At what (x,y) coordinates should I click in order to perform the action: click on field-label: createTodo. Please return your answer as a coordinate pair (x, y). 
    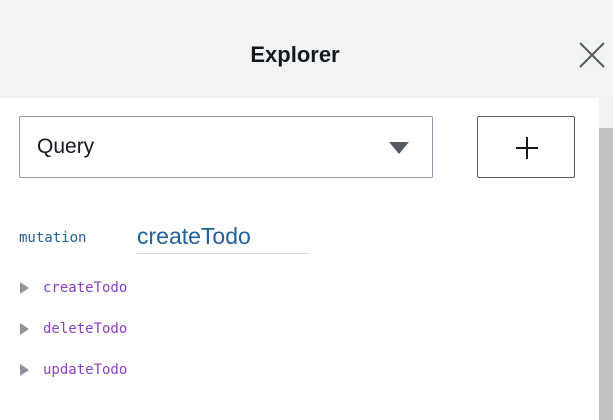
    Looking at the image, I should click on (85, 288).